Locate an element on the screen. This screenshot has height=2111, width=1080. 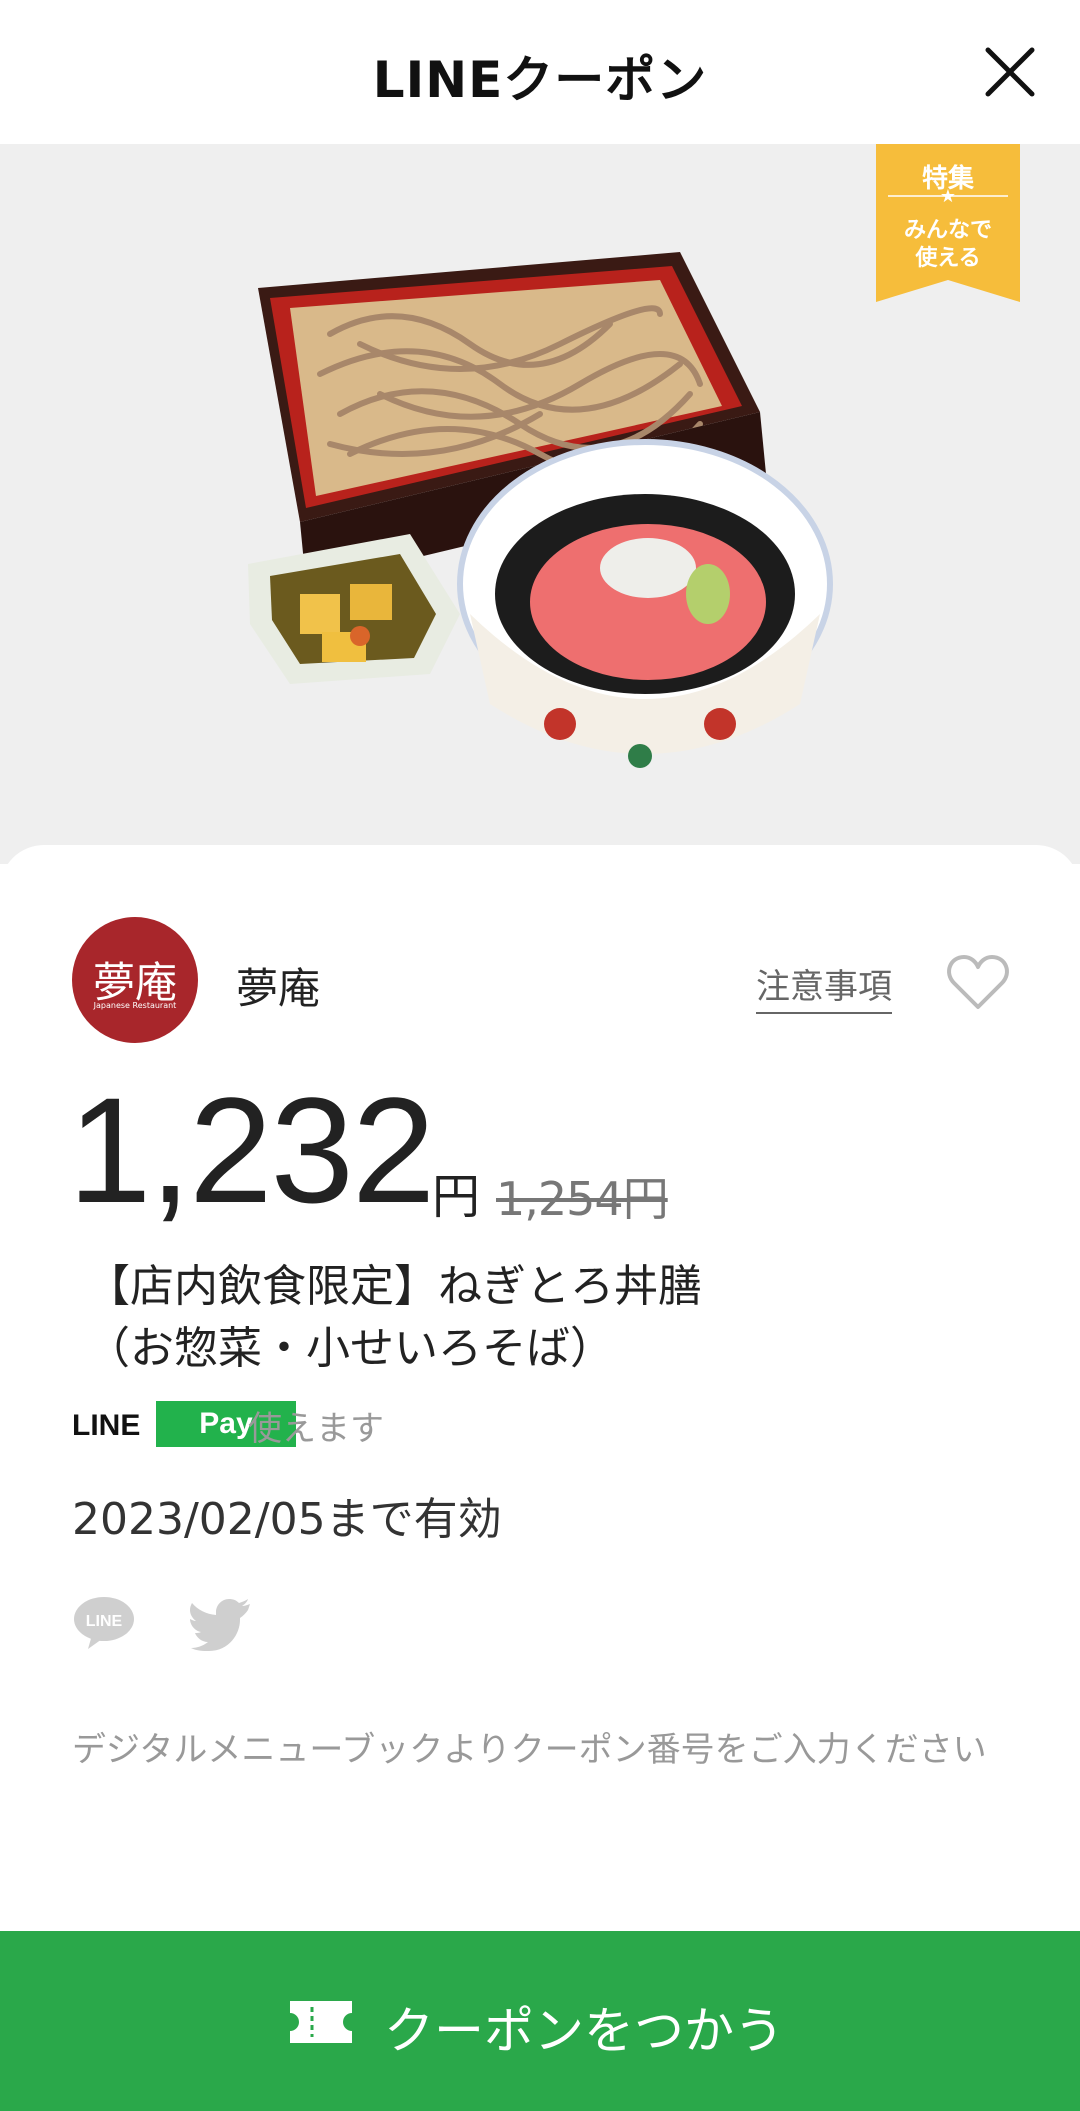
line-pay-note: 使えます is located at coordinates (316, 1429).